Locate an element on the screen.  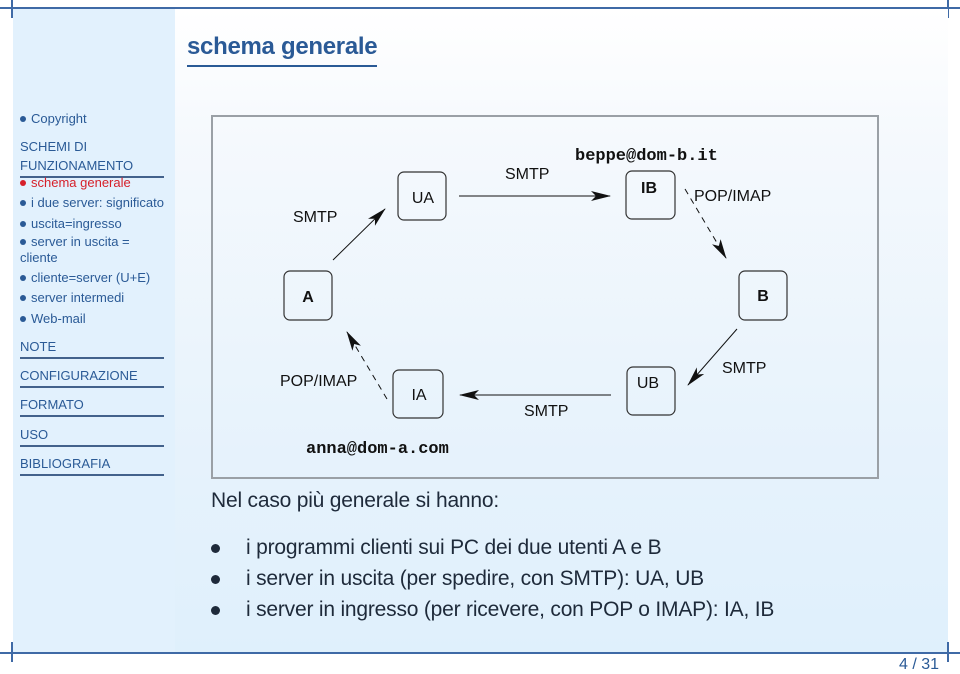
label-smtp-ua-ib: SMTP is located at coordinates (527, 174).